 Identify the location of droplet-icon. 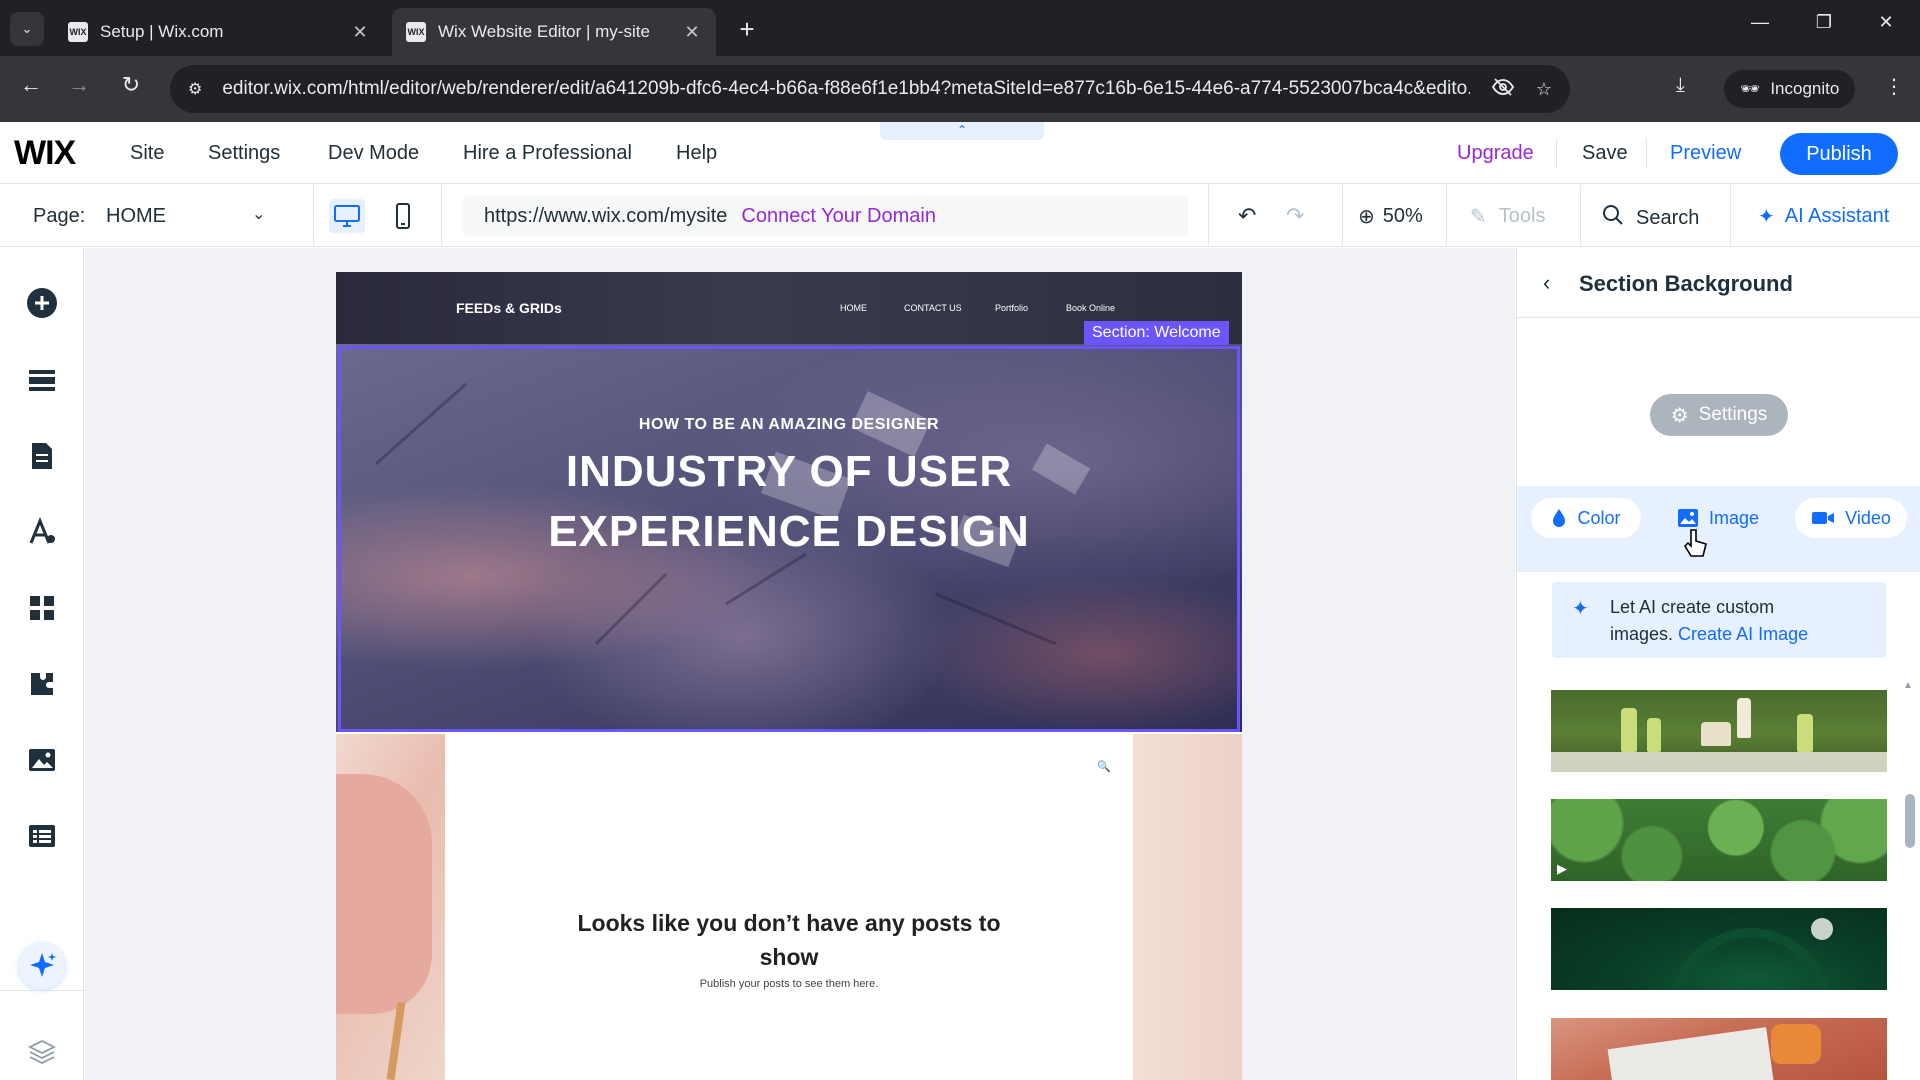
(1559, 518).